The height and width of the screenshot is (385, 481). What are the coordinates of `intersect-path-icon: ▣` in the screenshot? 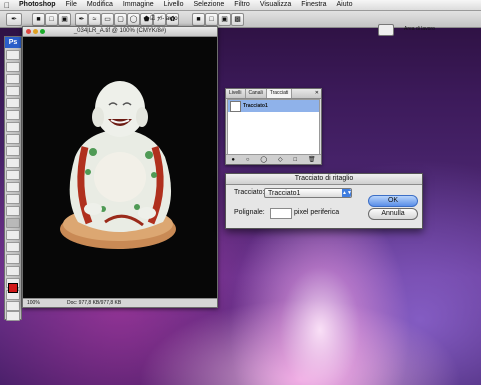 It's located at (224, 19).